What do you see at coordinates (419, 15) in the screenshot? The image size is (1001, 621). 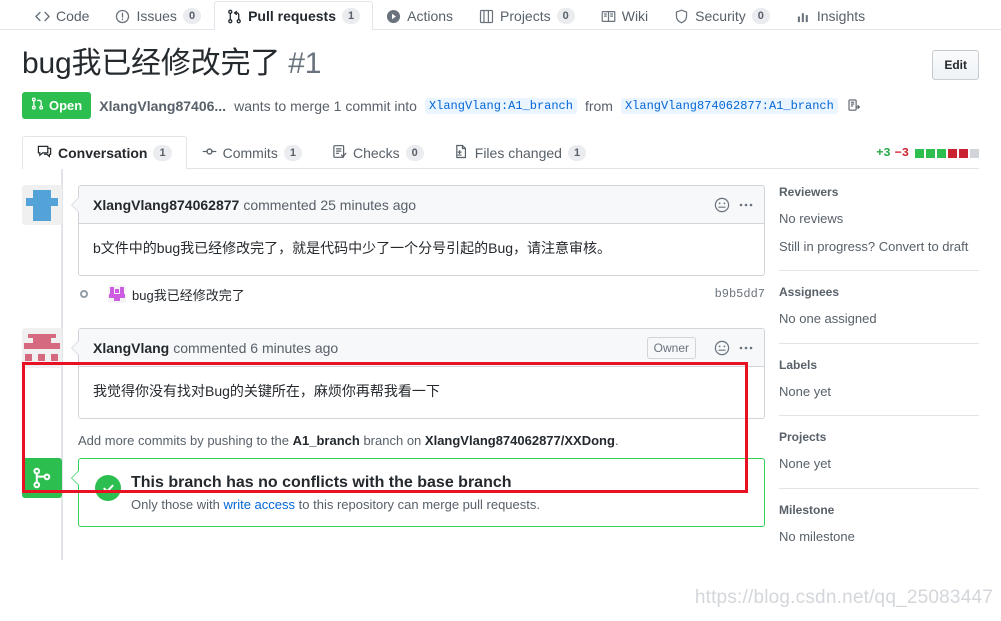 I see `repo-tab-actions: Actions` at bounding box center [419, 15].